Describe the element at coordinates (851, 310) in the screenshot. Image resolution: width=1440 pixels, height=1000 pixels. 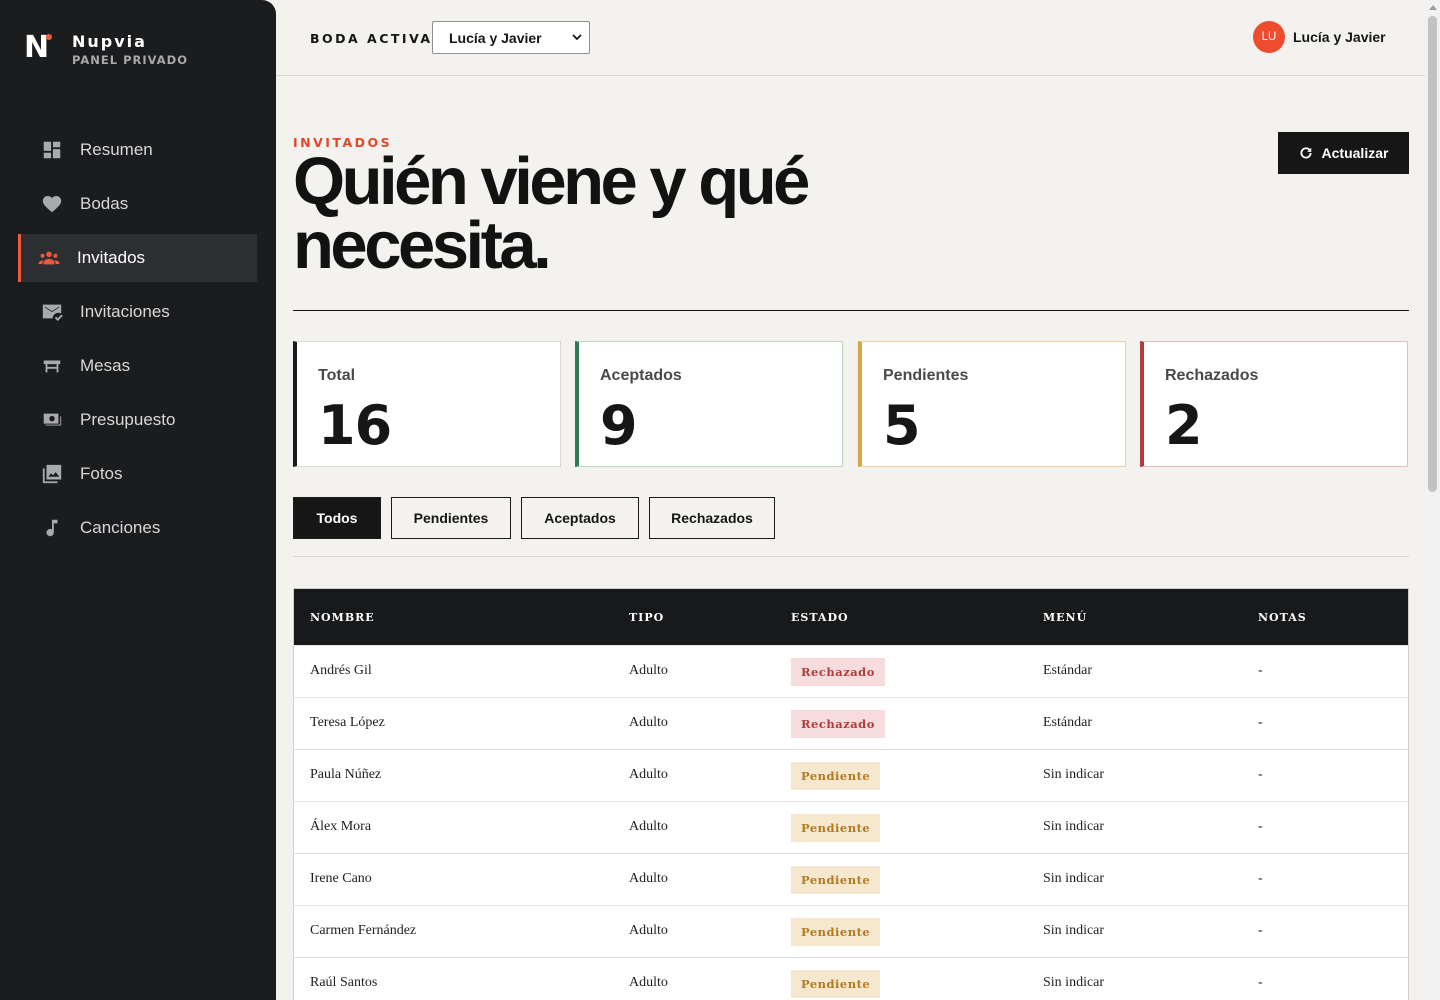
I see `header-divider` at that location.